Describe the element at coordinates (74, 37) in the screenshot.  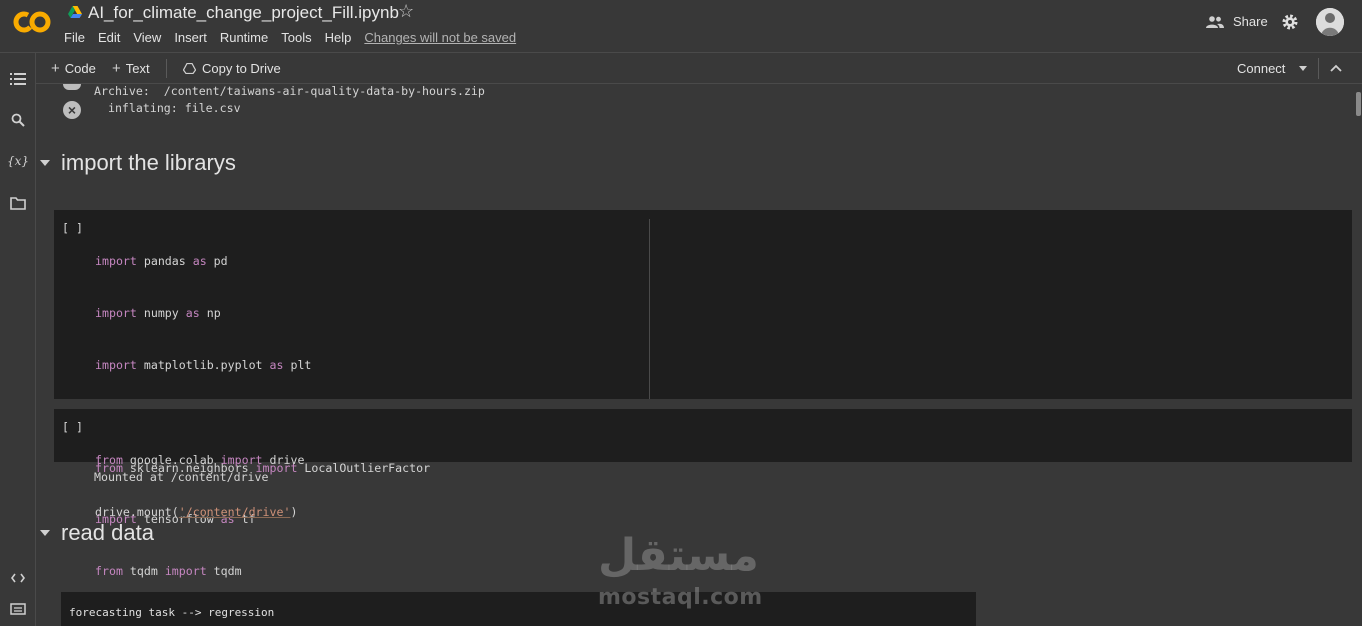
I see `menu-file: File` at that location.